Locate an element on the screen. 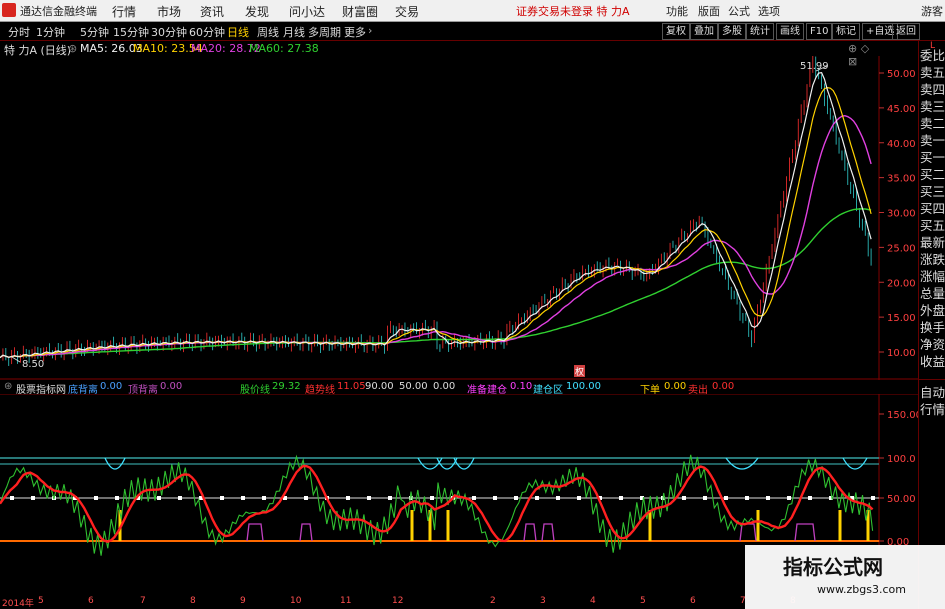  menu-jiaoyi: 交易 is located at coordinates (407, 11).